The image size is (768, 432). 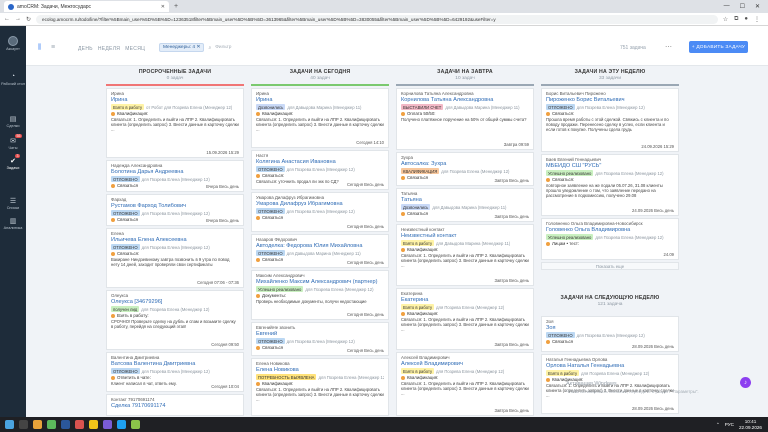 I want to click on deal-link: Корнилова Татьяна Александровна, so click(x=465, y=100).